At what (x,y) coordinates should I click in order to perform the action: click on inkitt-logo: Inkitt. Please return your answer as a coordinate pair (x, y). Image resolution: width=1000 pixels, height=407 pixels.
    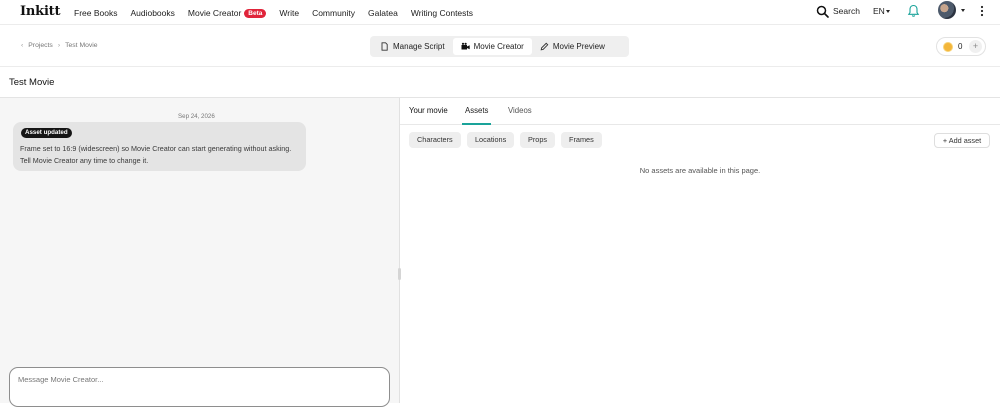
    Looking at the image, I should click on (40, 11).